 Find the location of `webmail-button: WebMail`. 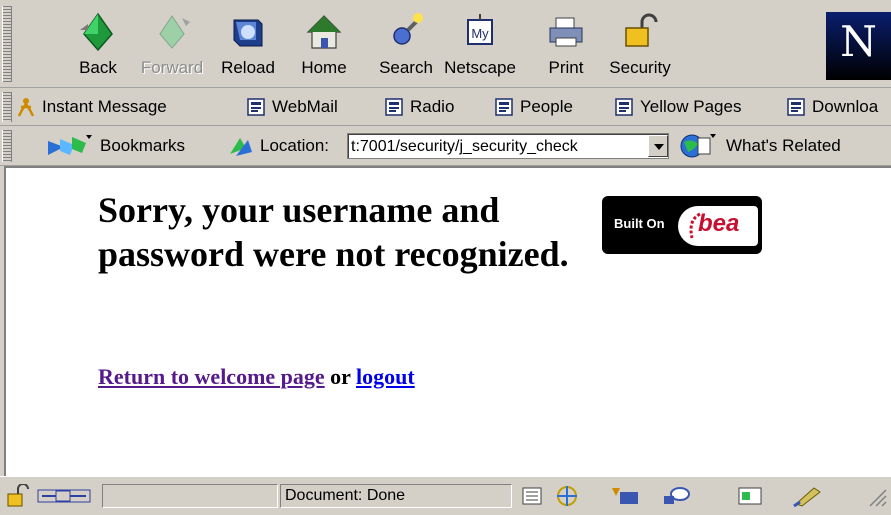

webmail-button: WebMail is located at coordinates (292, 107).